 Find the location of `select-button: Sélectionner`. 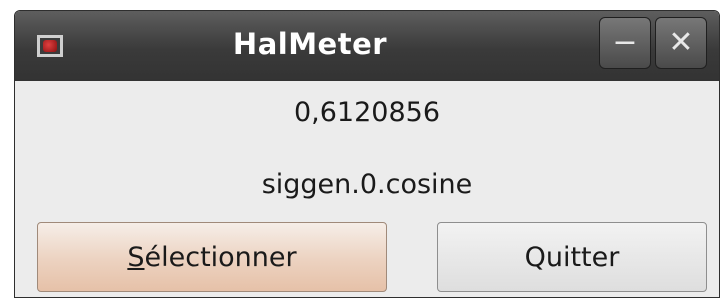

select-button: Sélectionner is located at coordinates (212, 257).